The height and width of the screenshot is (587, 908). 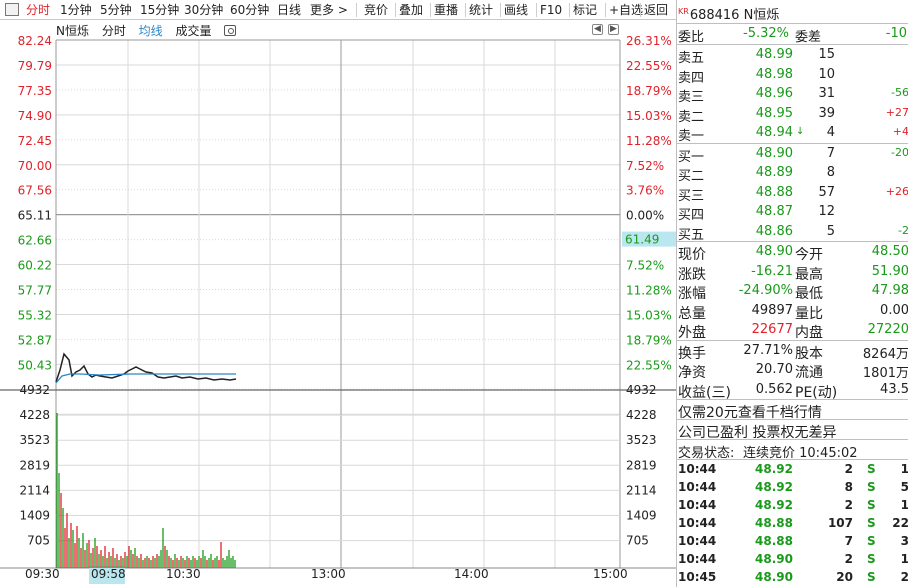 I want to click on stat-value: 20.70, so click(x=774, y=369).